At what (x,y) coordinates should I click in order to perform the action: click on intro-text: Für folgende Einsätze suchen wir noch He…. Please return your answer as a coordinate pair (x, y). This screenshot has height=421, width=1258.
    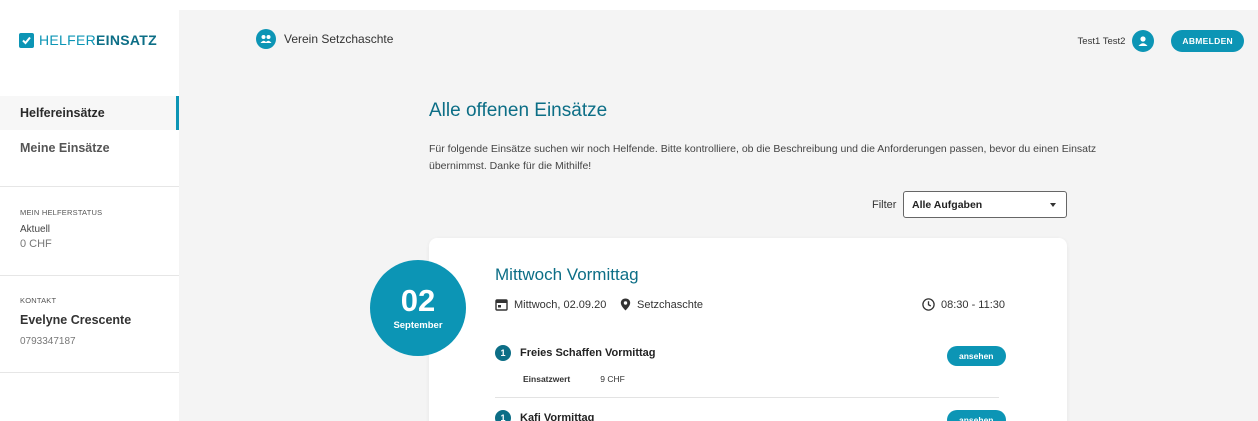
    Looking at the image, I should click on (763, 157).